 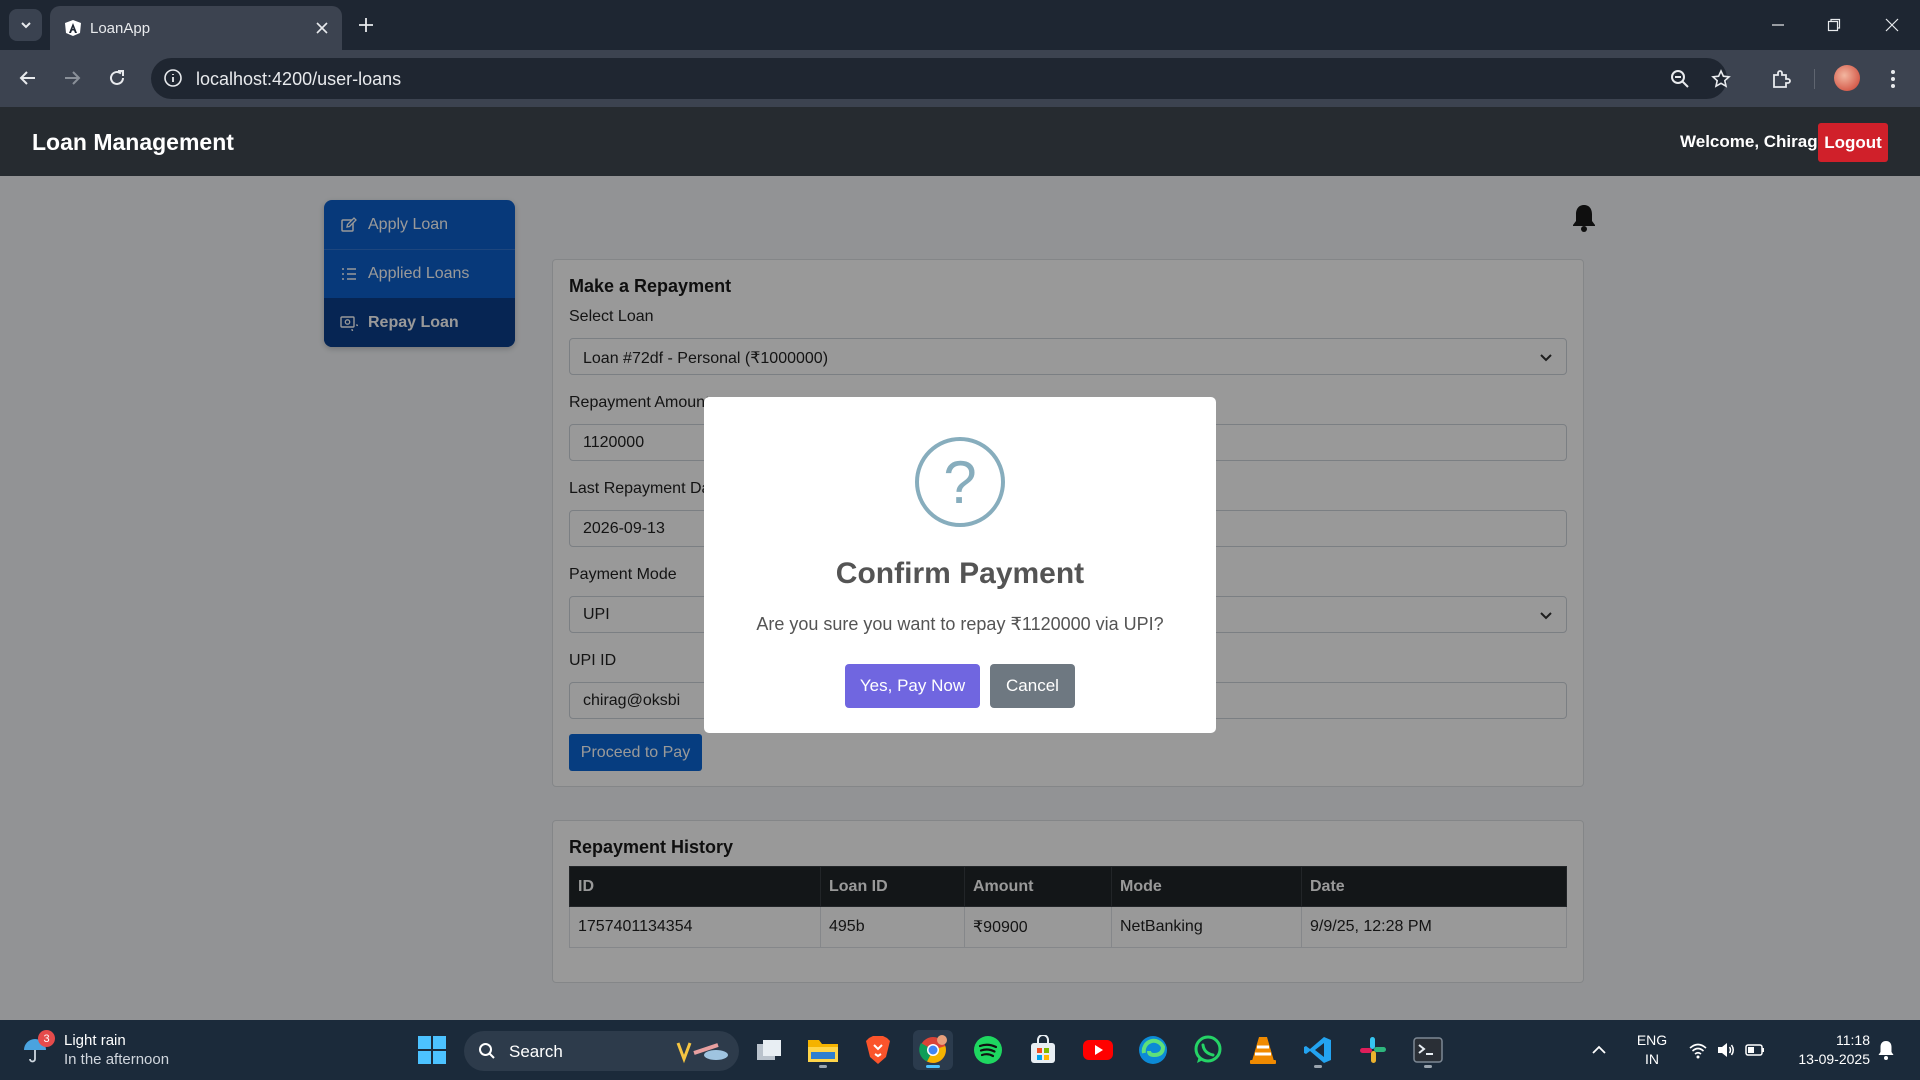 I want to click on whatsapp-icon, so click(x=1208, y=1049).